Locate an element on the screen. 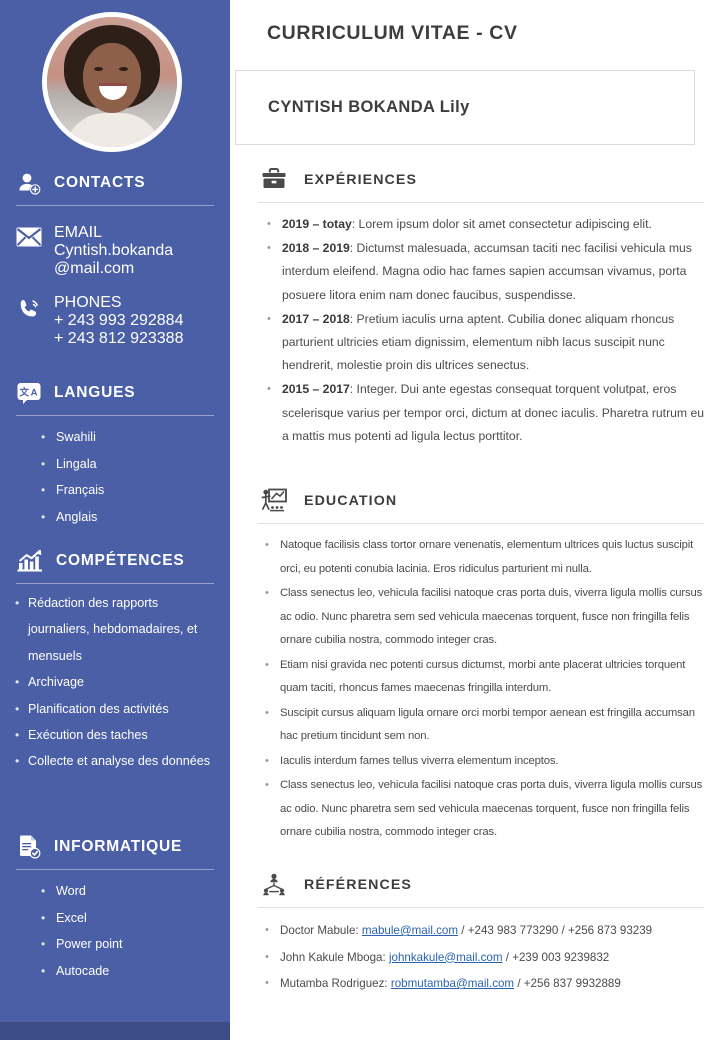  contact-phones-text: PHONES + 243 993 292884 + 243 812 923388 is located at coordinates (135, 321).